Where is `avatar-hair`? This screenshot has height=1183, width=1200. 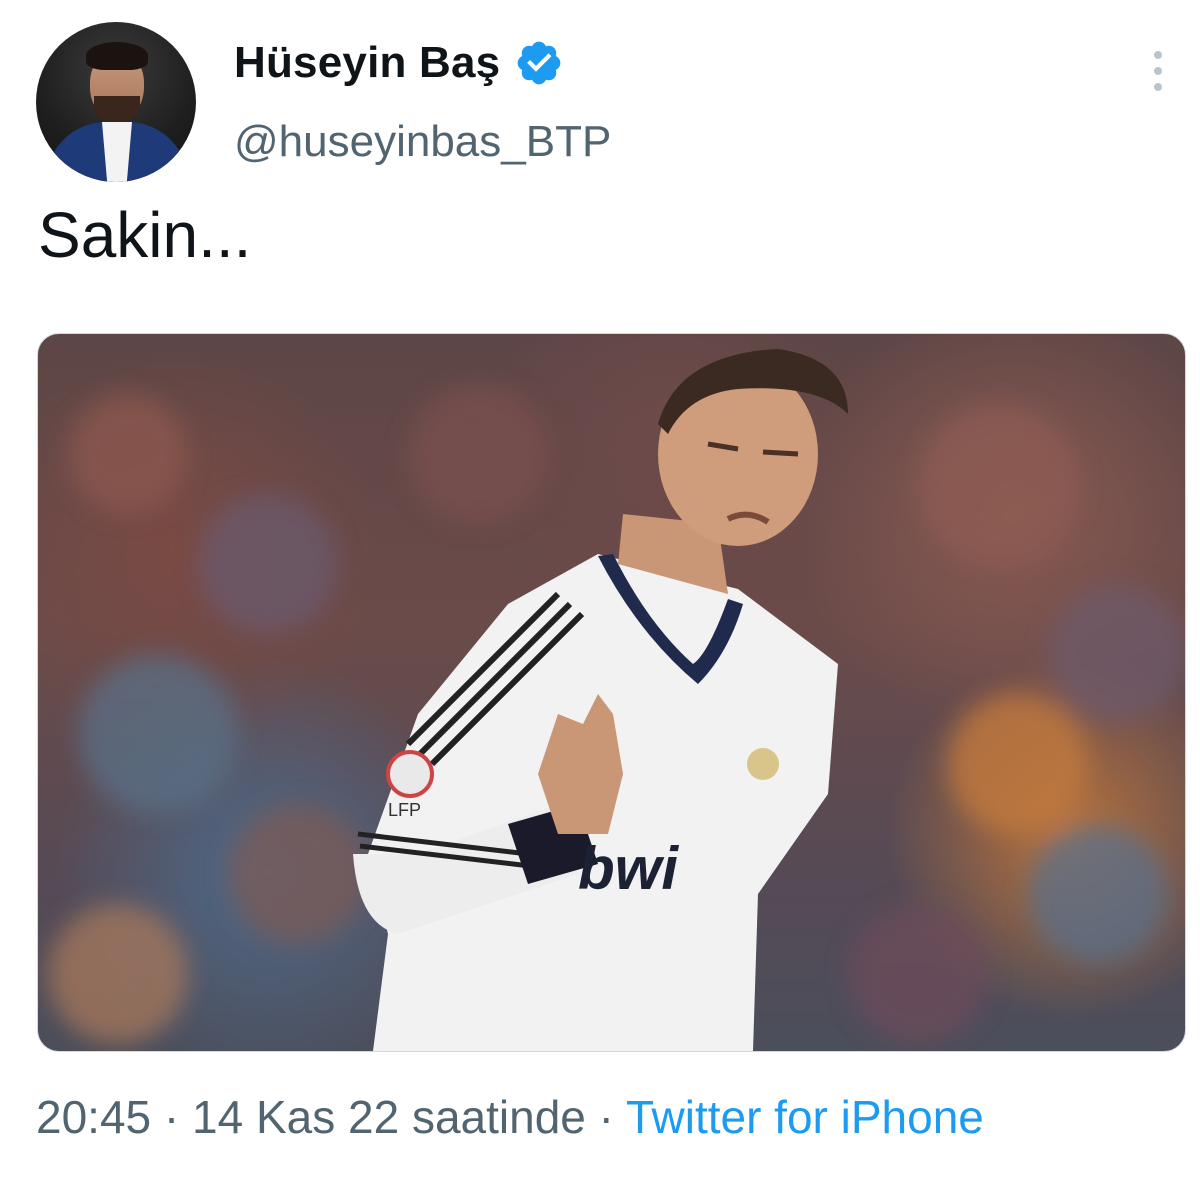 avatar-hair is located at coordinates (117, 56).